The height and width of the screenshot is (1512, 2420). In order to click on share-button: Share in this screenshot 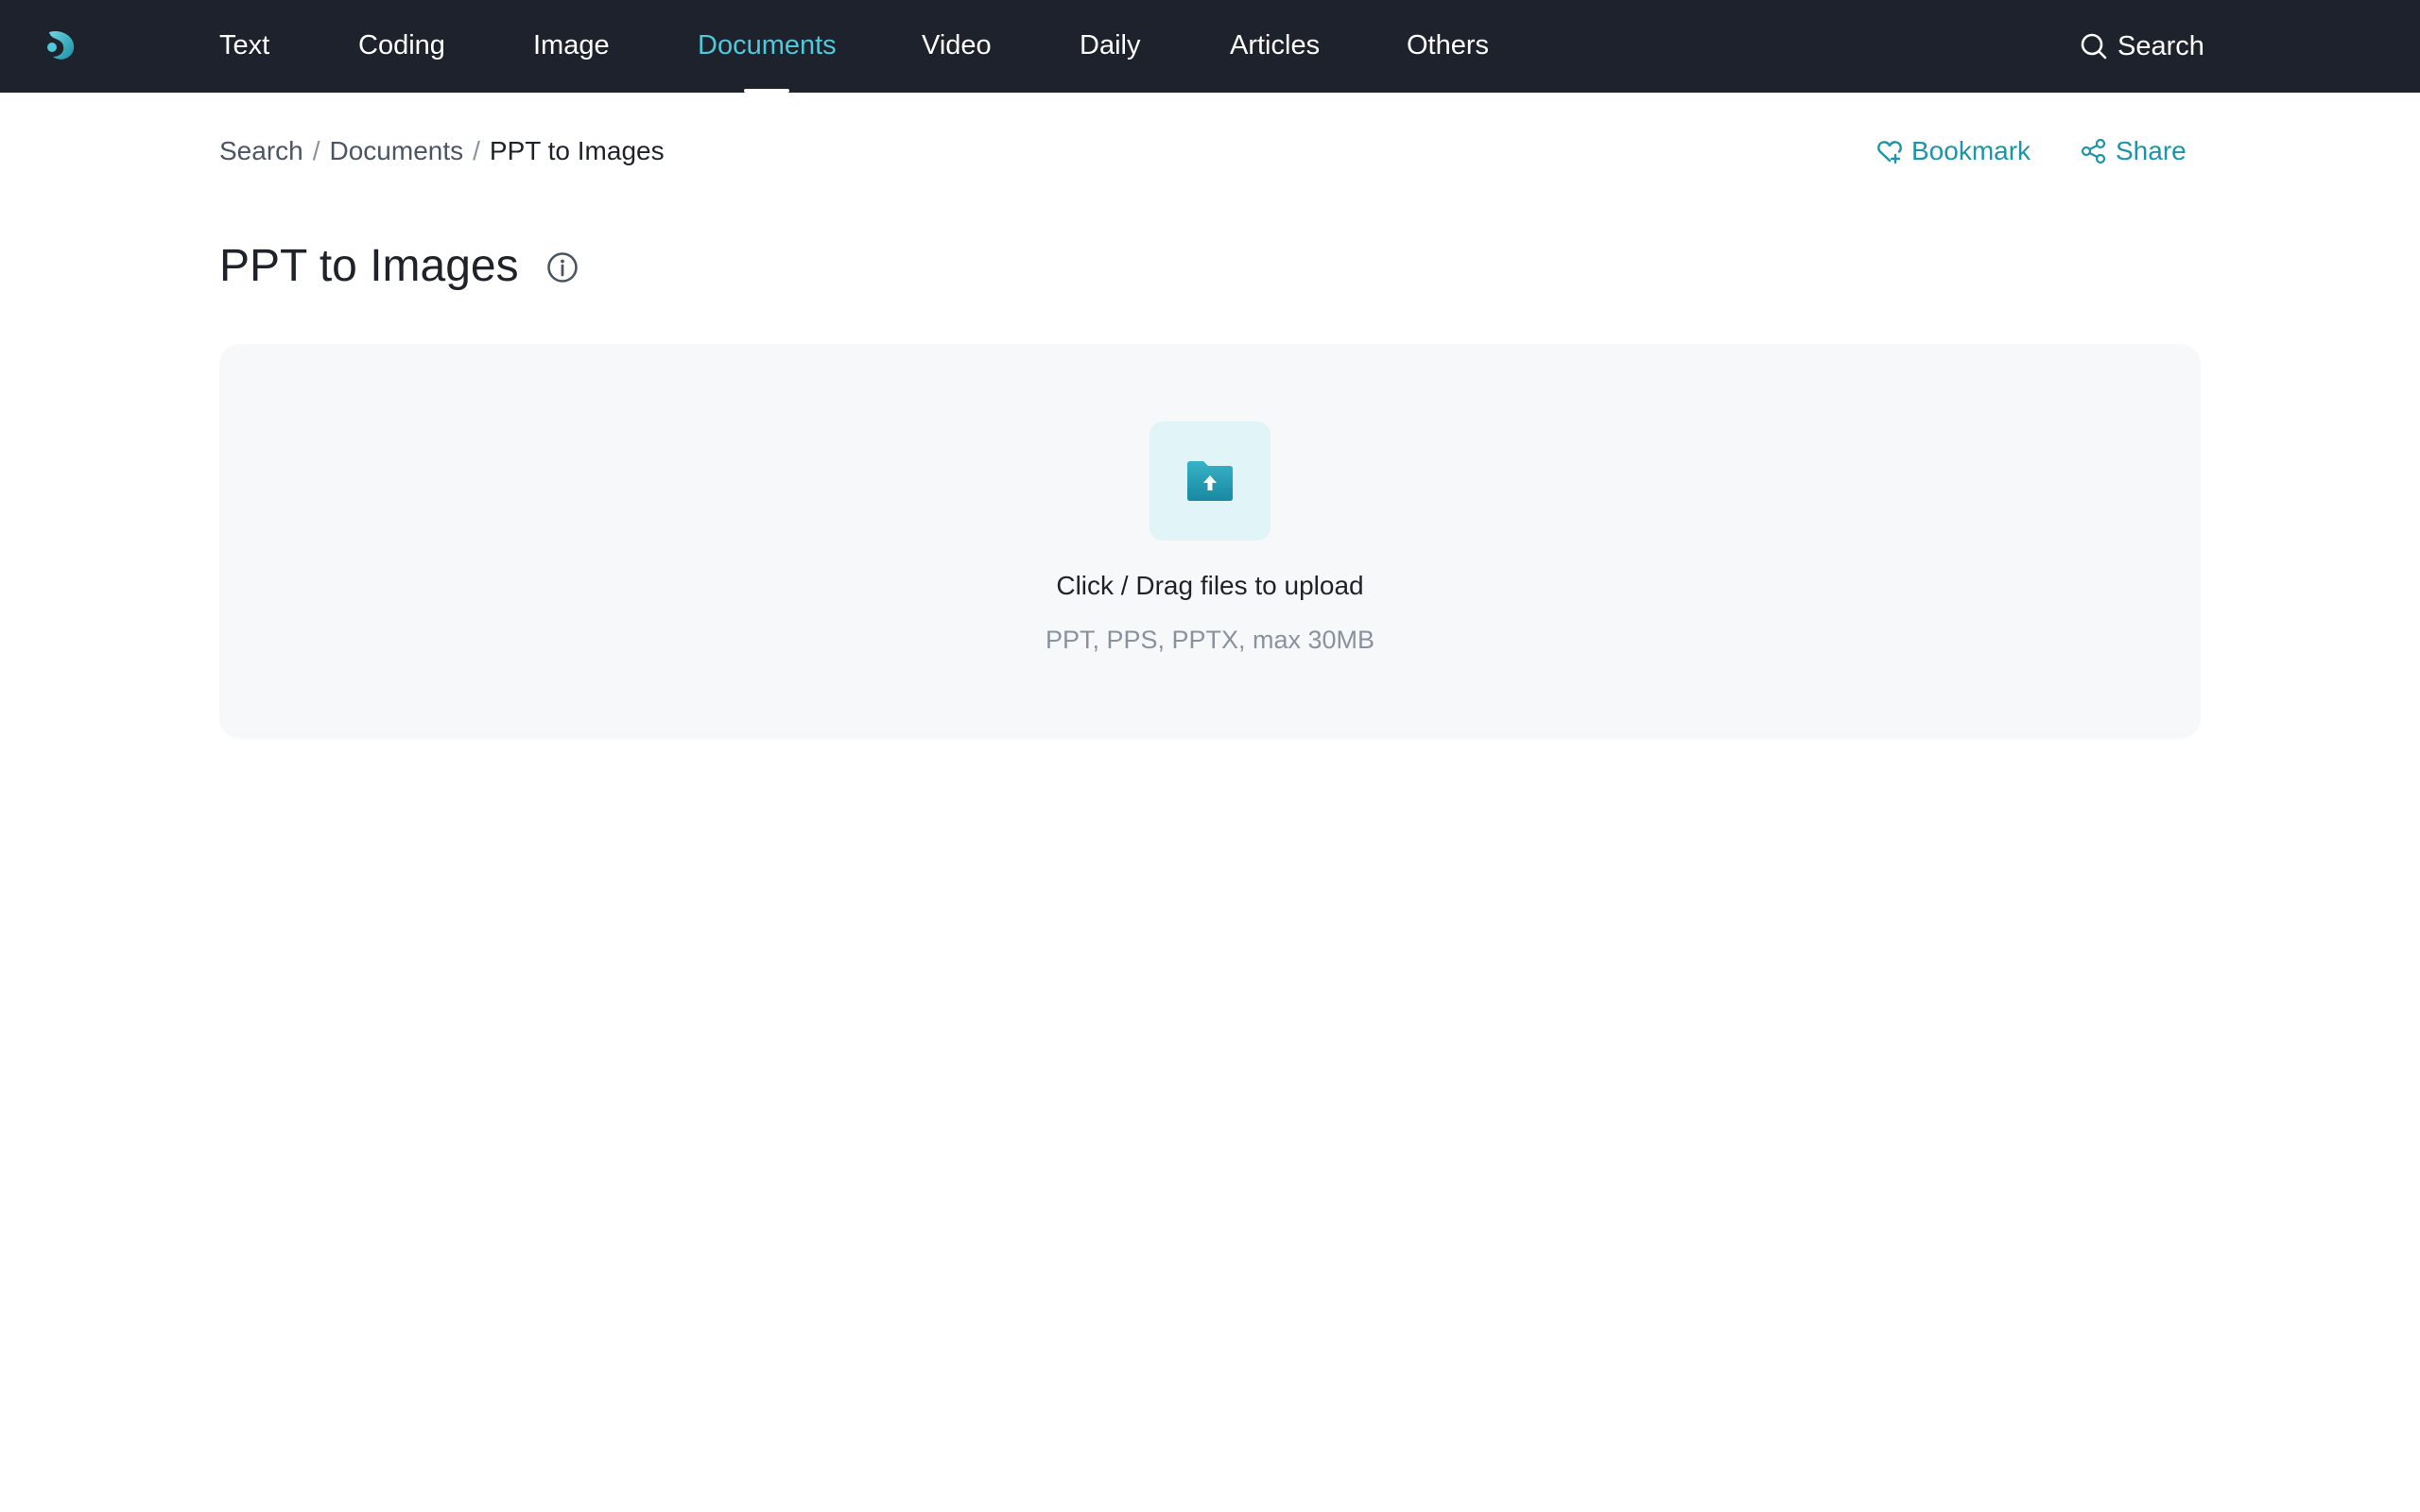, I will do `click(2133, 151)`.